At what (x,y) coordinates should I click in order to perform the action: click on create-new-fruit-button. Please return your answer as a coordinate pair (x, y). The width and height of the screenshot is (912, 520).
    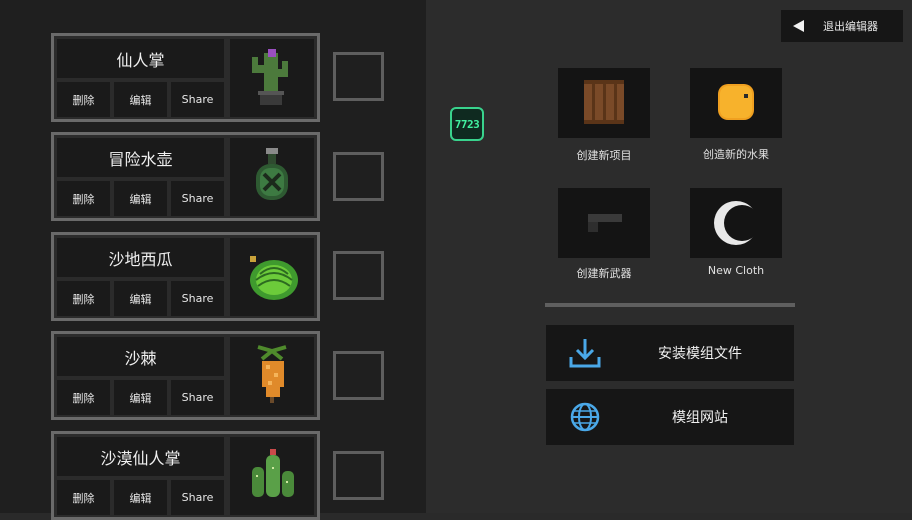
    Looking at the image, I should click on (736, 103).